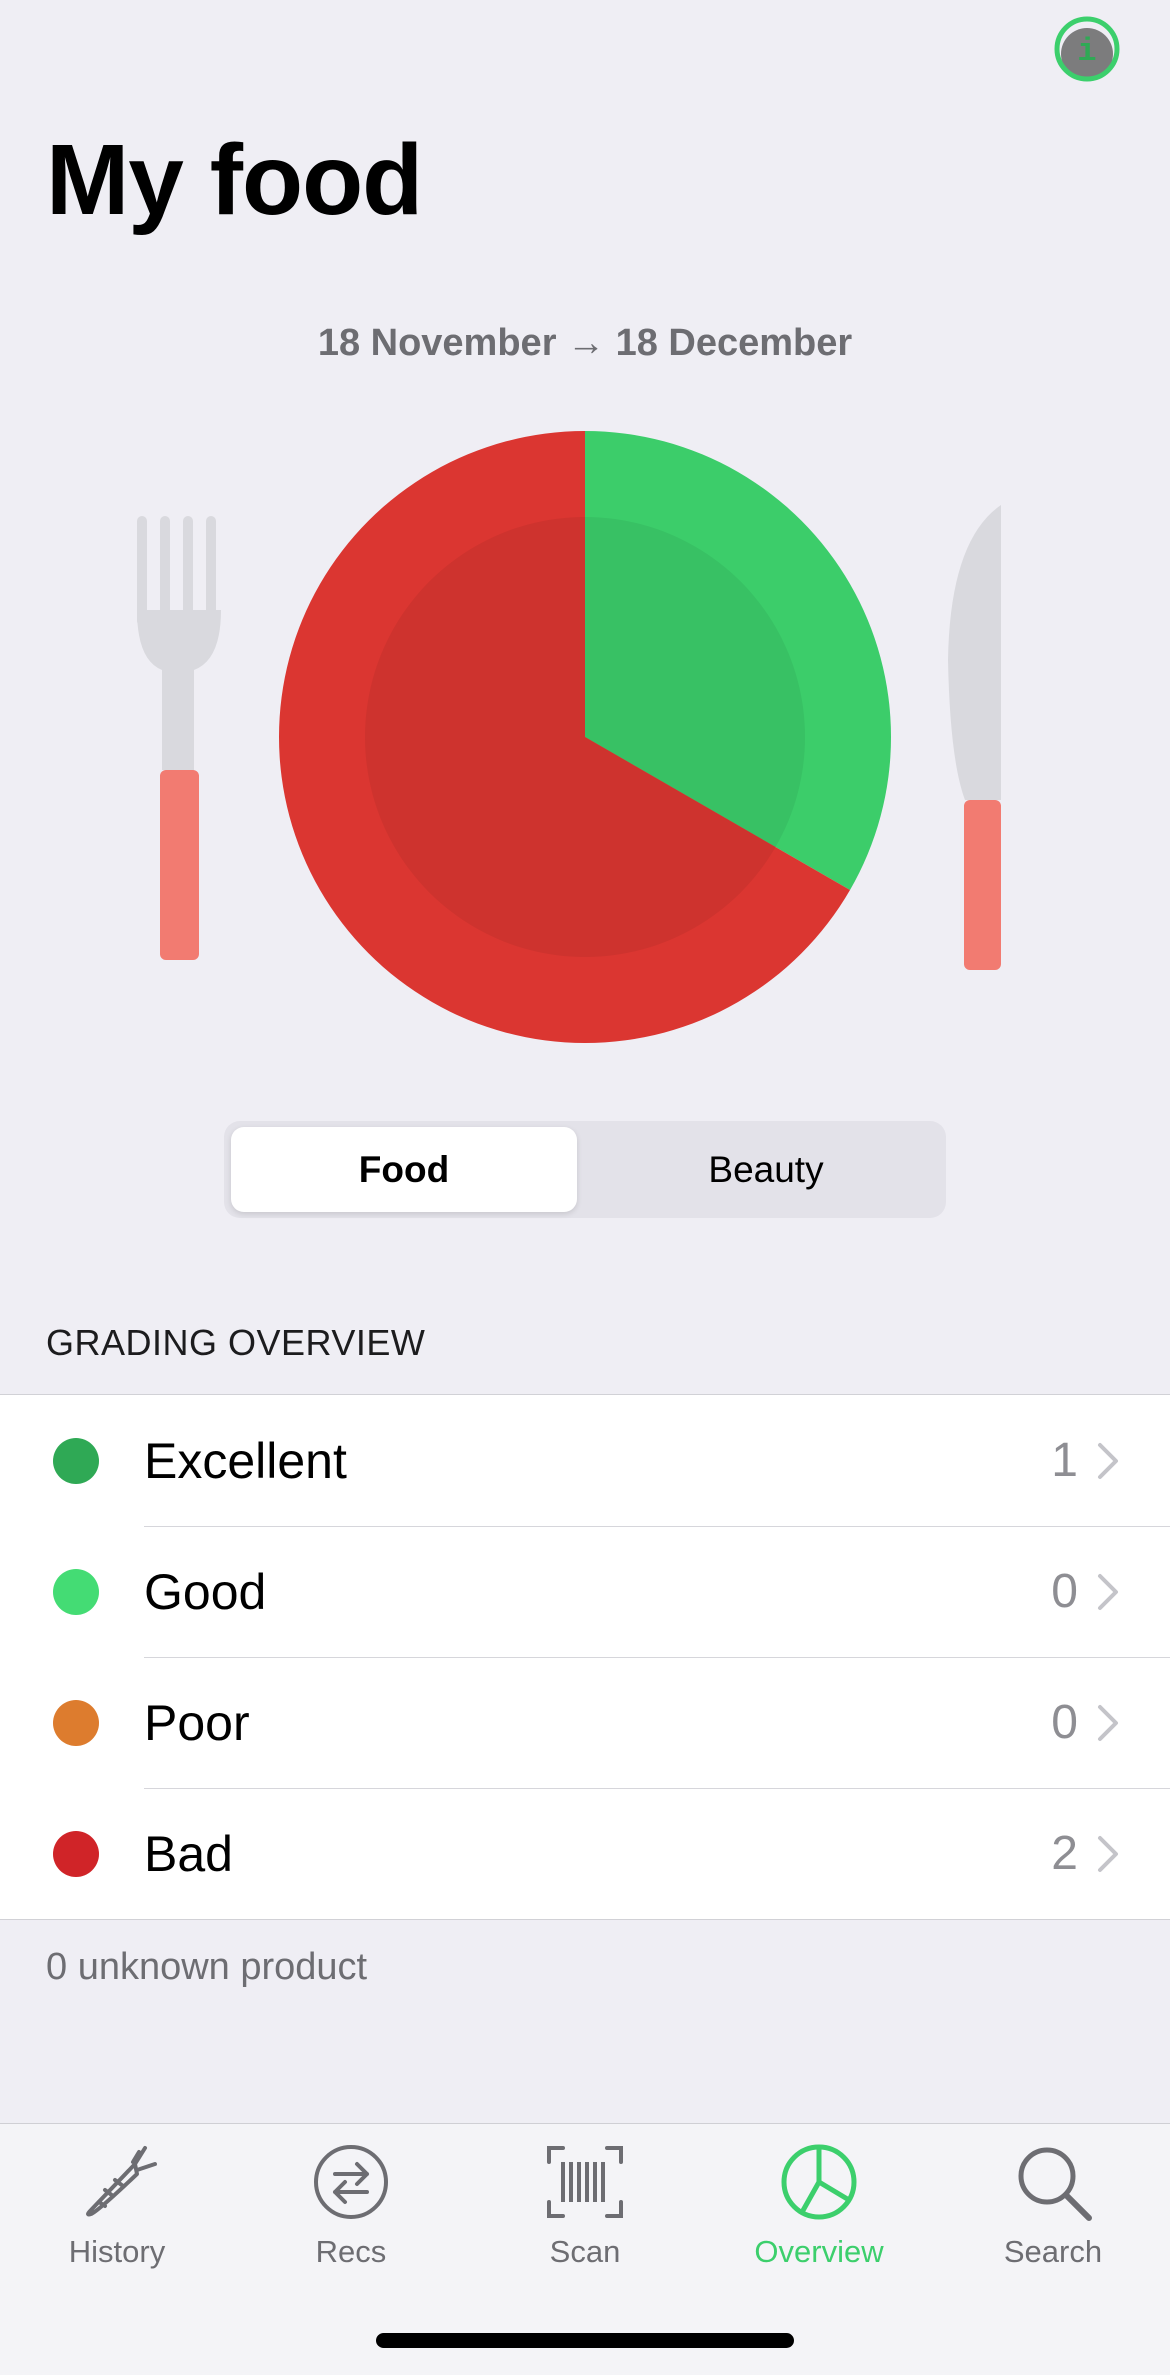 This screenshot has width=1170, height=2375. Describe the element at coordinates (197, 1722) in the screenshot. I see `grade-label: Poor` at that location.